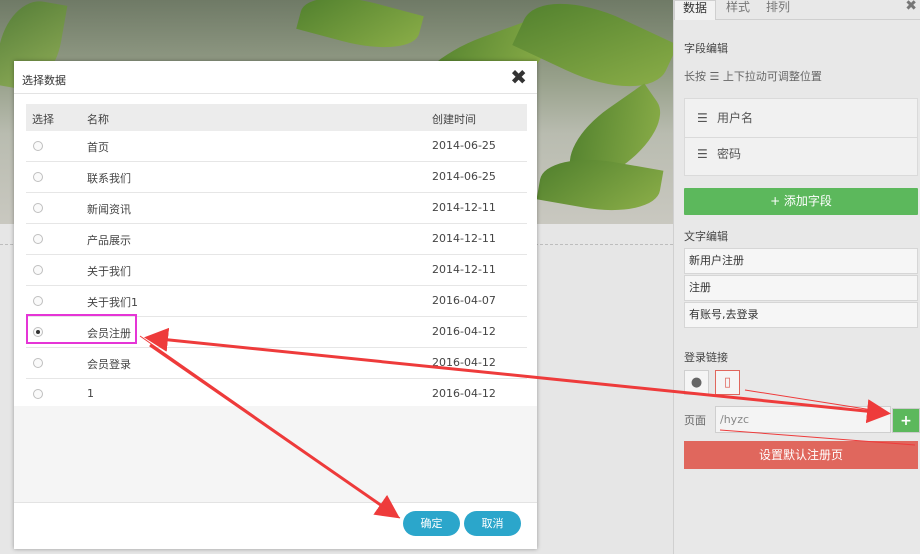  I want to click on dialog-title: 选择数据, so click(44, 80).